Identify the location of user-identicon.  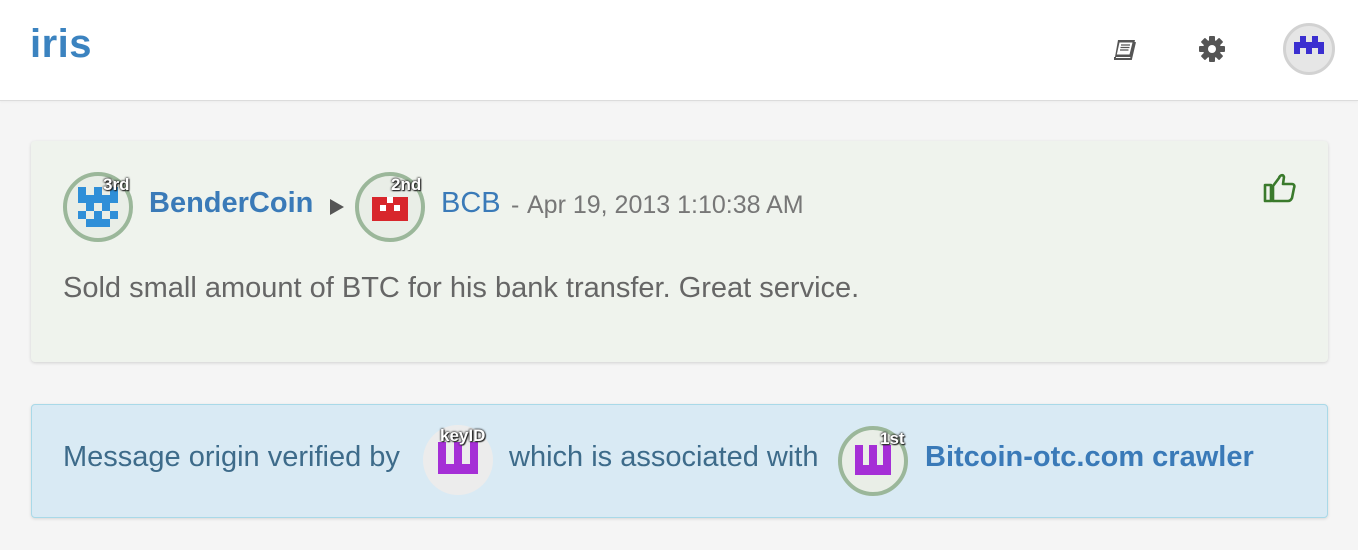
(1309, 45).